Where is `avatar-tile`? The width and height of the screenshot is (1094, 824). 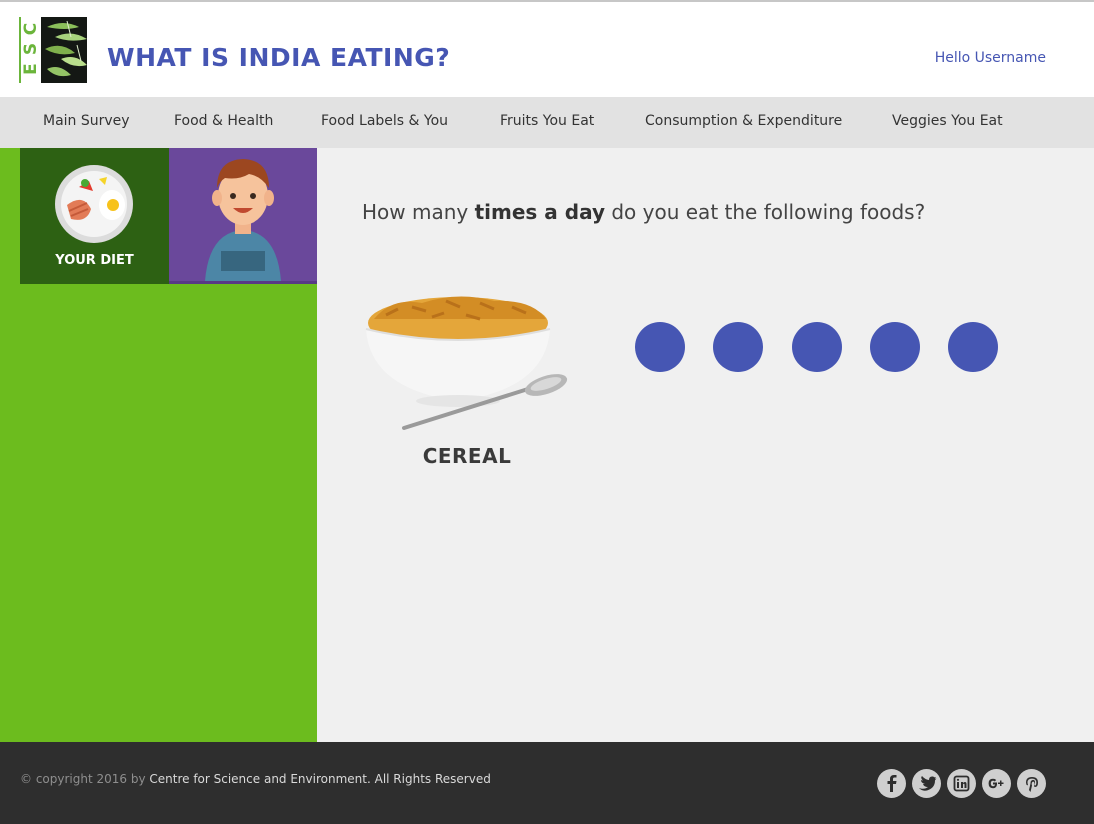
avatar-tile is located at coordinates (243, 216).